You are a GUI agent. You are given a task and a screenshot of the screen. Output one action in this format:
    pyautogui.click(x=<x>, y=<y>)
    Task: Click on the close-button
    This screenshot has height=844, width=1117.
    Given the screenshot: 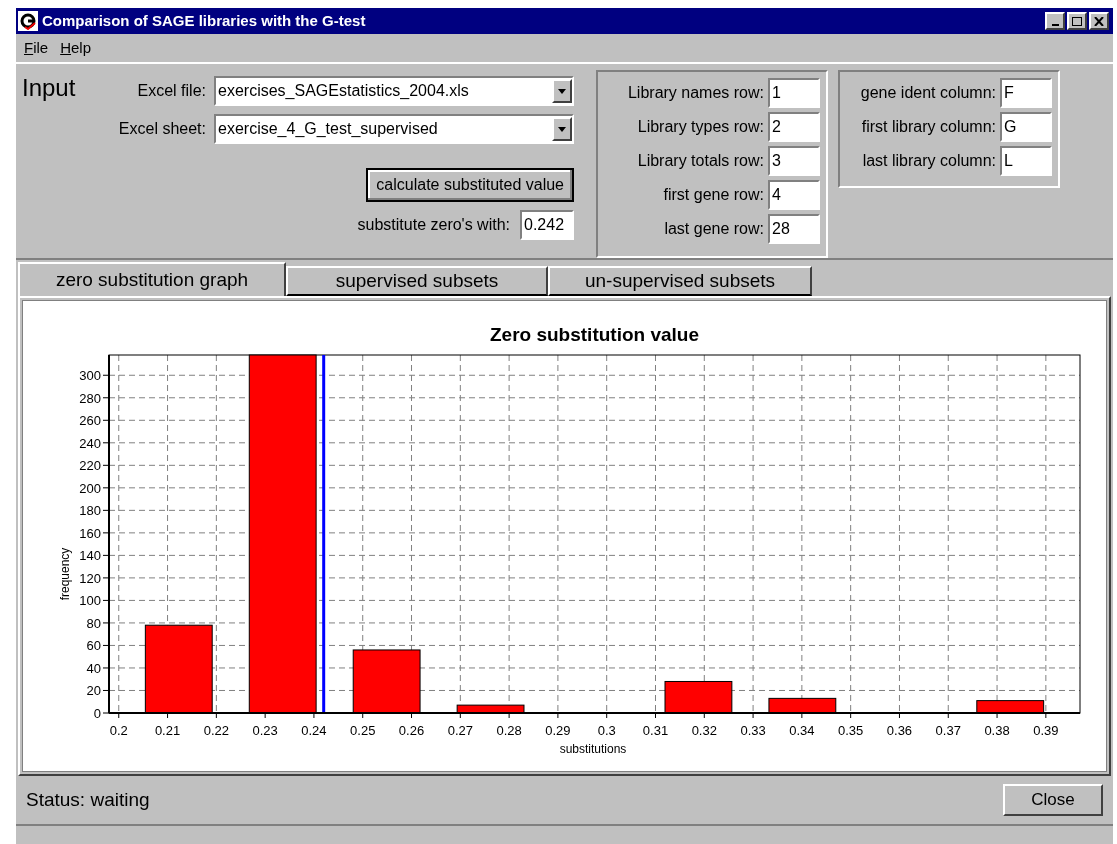 What is the action you would take?
    pyautogui.click(x=1099, y=21)
    